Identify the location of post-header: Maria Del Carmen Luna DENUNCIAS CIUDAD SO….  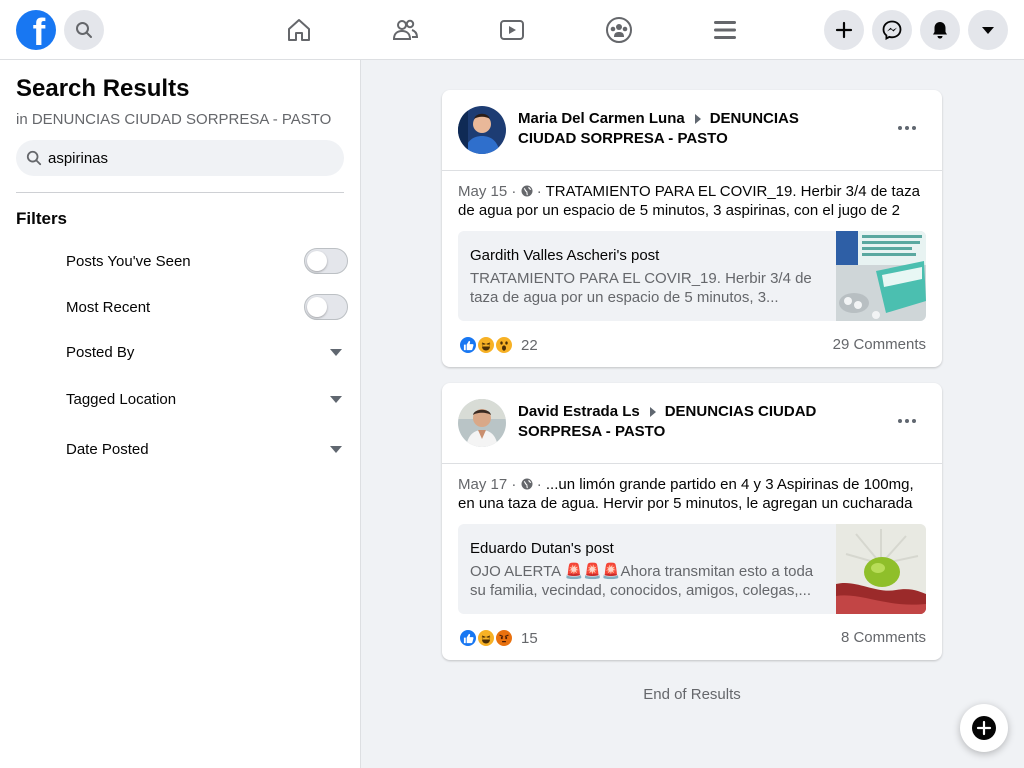
(688, 129).